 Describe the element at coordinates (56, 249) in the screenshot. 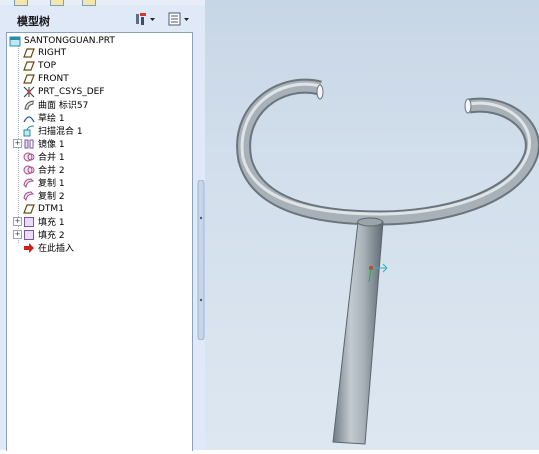

I see `tree-item-label: 在此插入` at that location.